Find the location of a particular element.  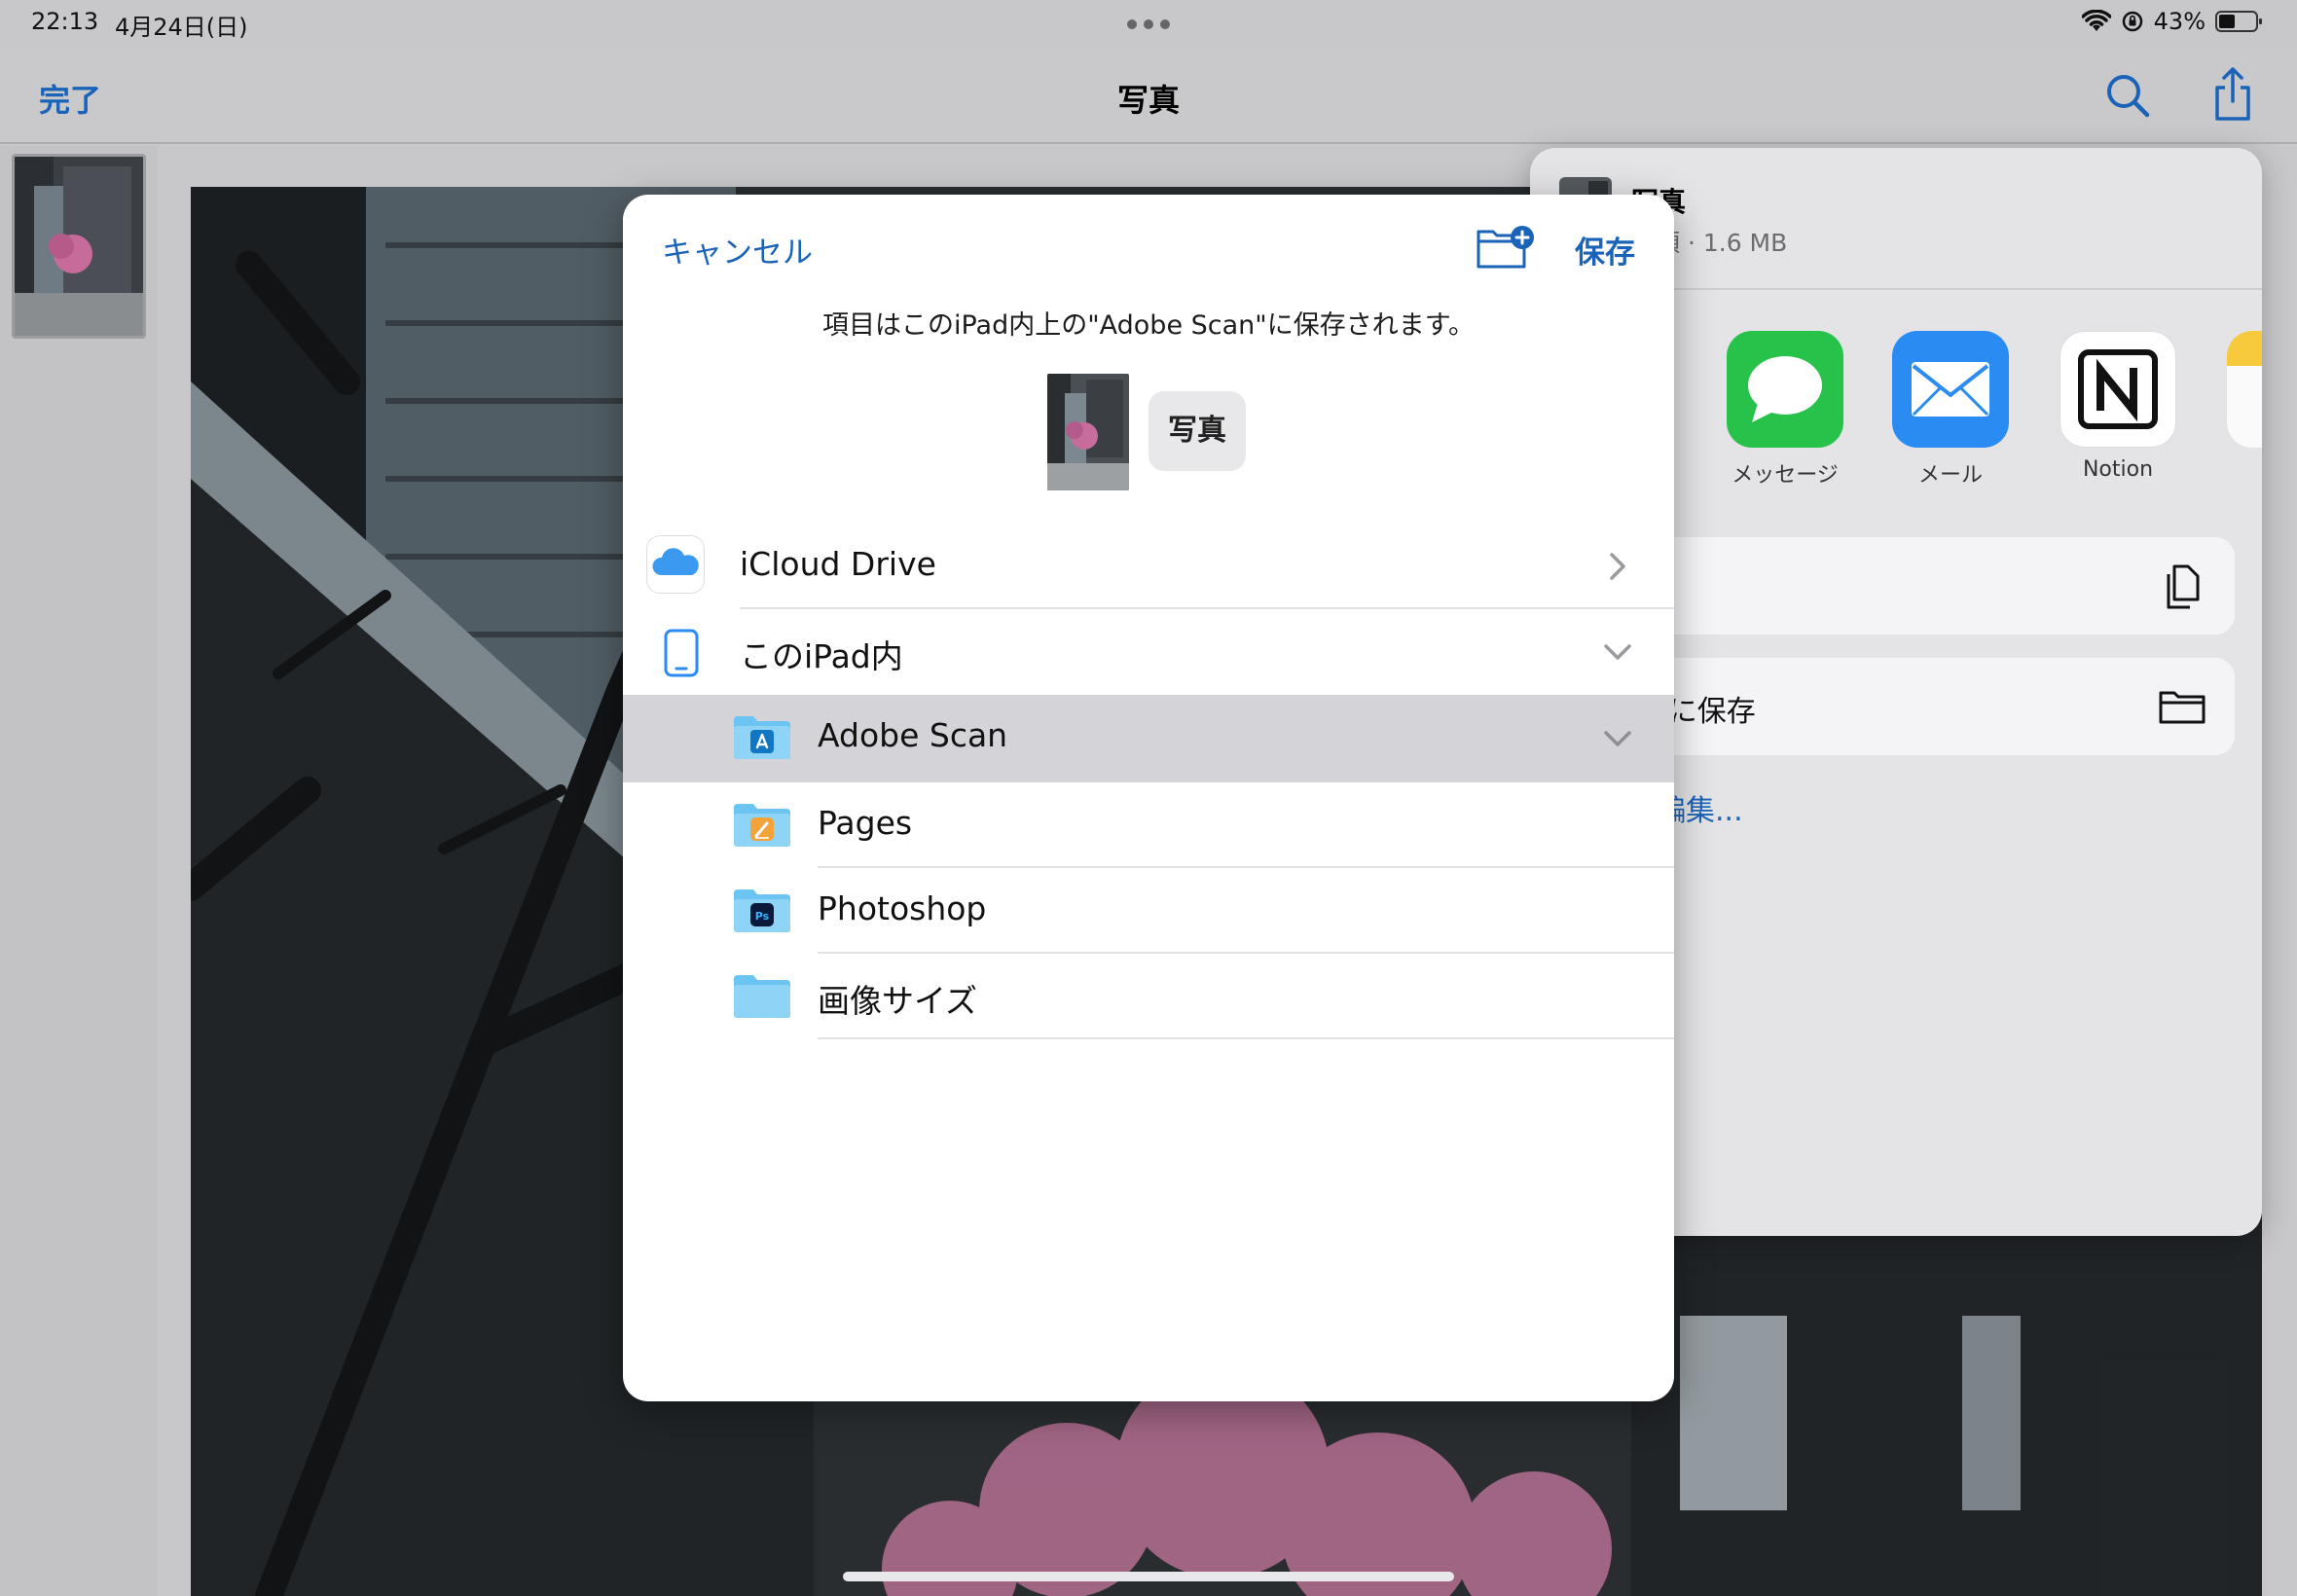

share-app-notion: Notion is located at coordinates (2118, 406).